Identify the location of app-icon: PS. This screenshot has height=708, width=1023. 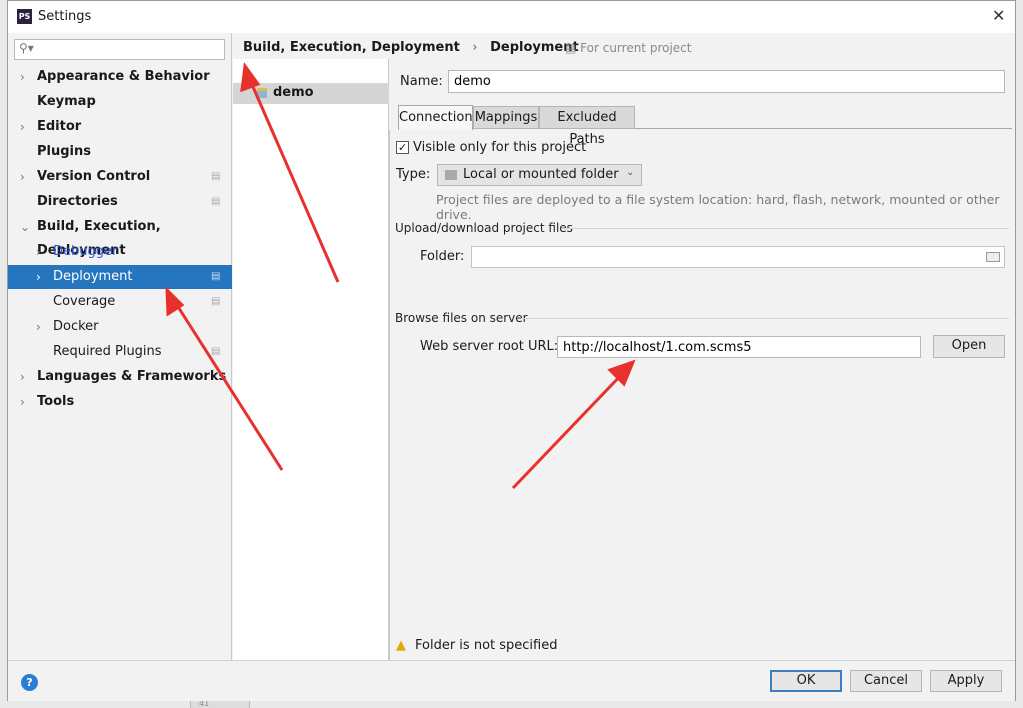
(24, 16).